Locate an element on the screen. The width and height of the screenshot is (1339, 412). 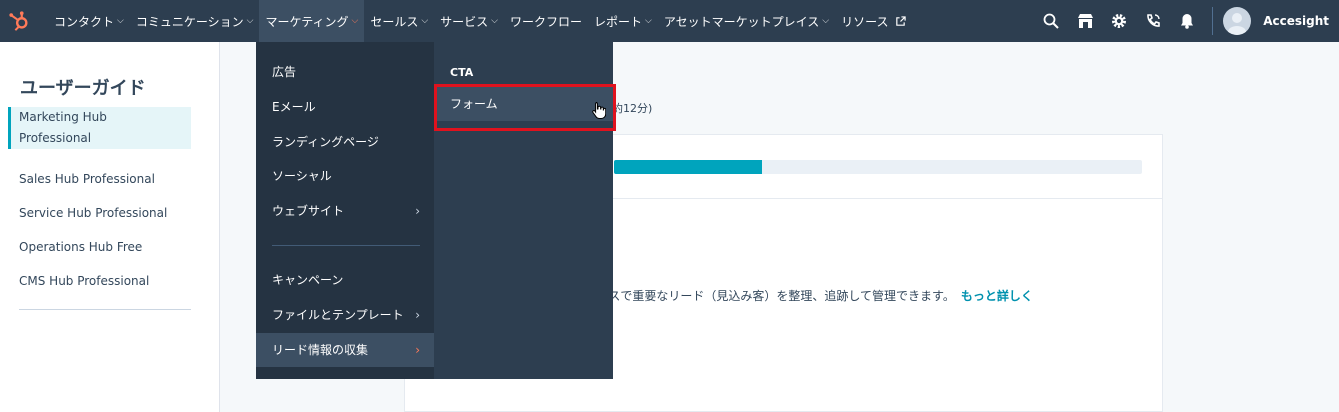
marketplace-icon is located at coordinates (1085, 21).